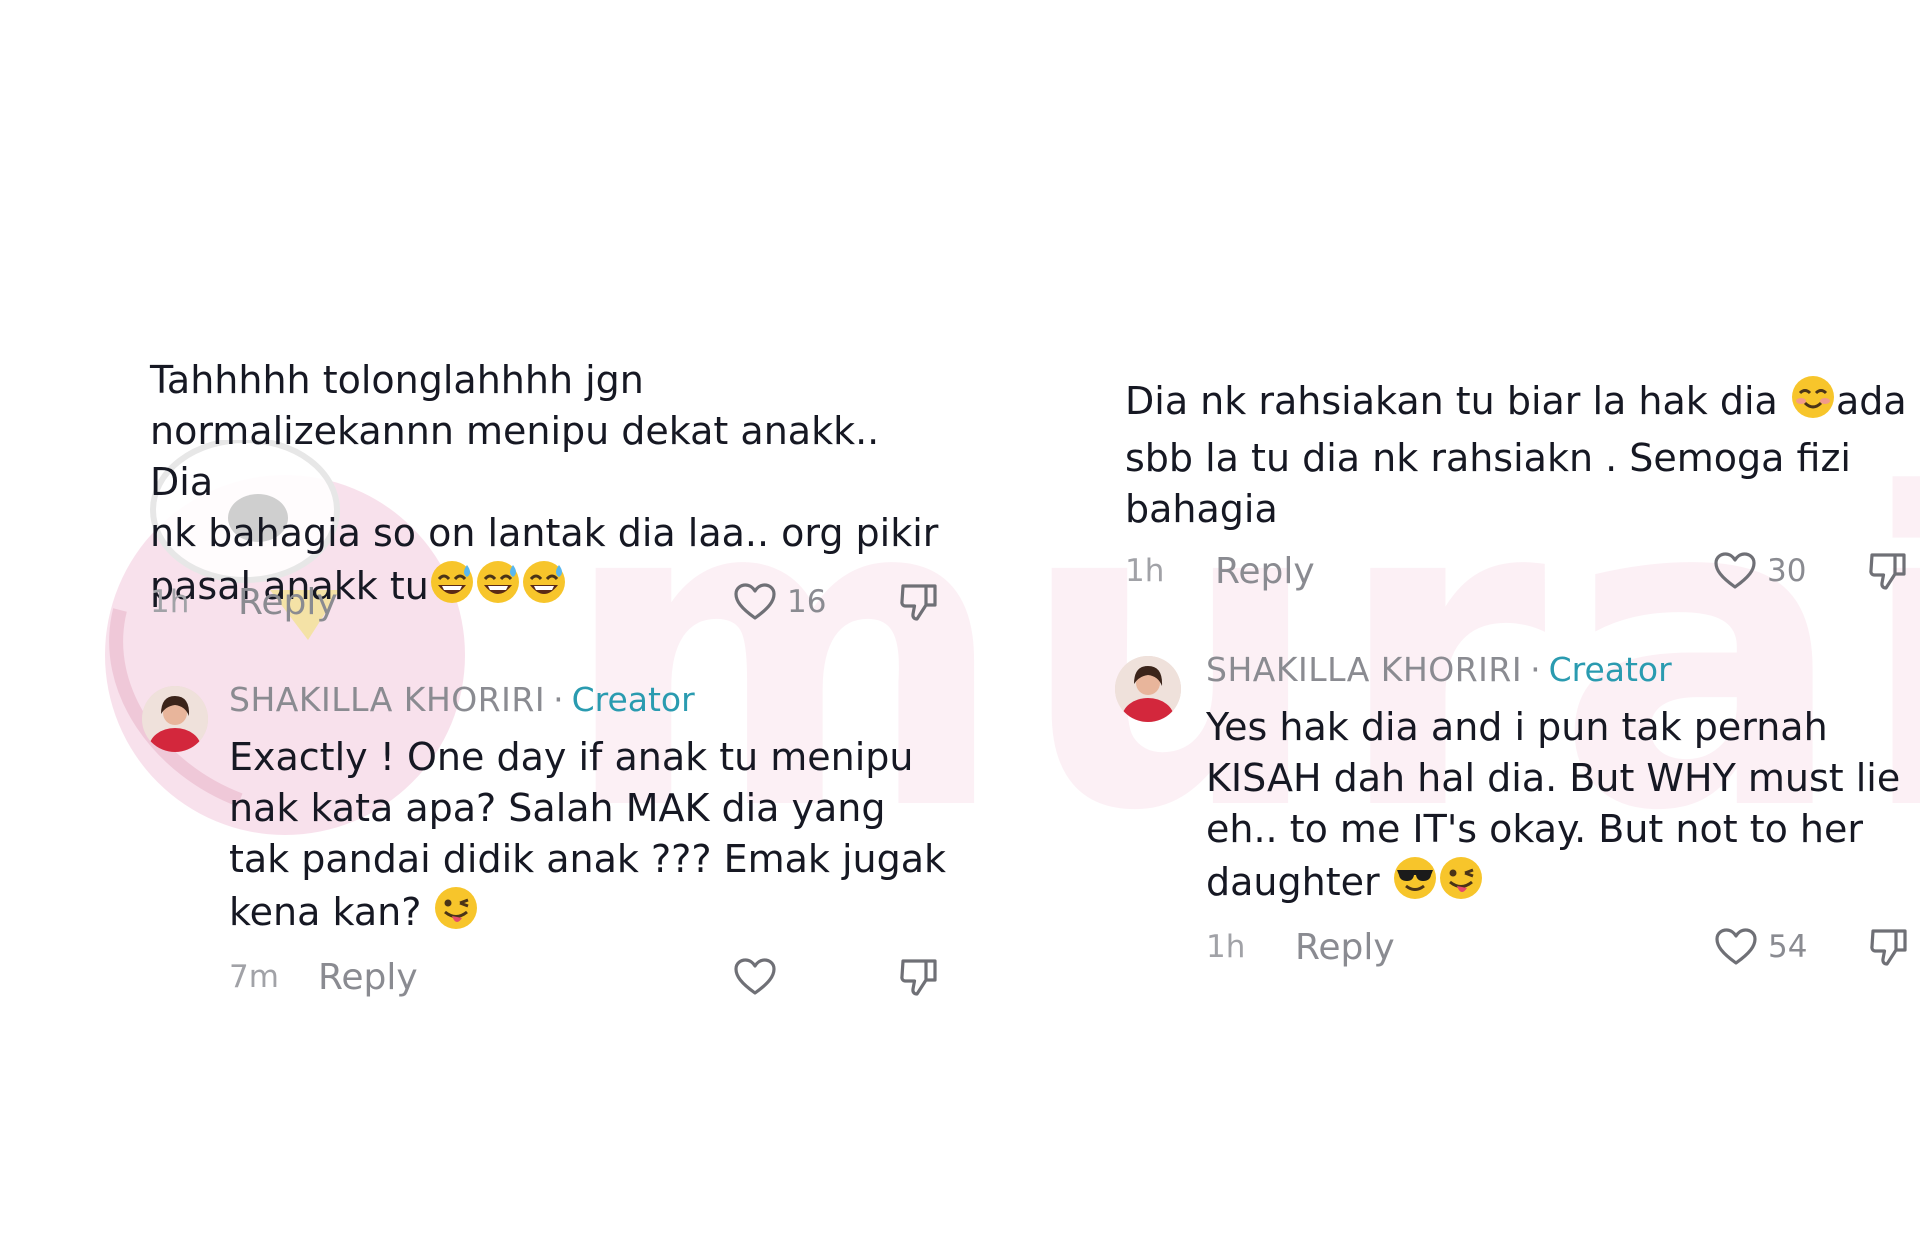 The height and width of the screenshot is (1248, 1920). I want to click on comment-line-text: Dia nk rahsiakan tu biar la hak dia, so click(1457, 401).